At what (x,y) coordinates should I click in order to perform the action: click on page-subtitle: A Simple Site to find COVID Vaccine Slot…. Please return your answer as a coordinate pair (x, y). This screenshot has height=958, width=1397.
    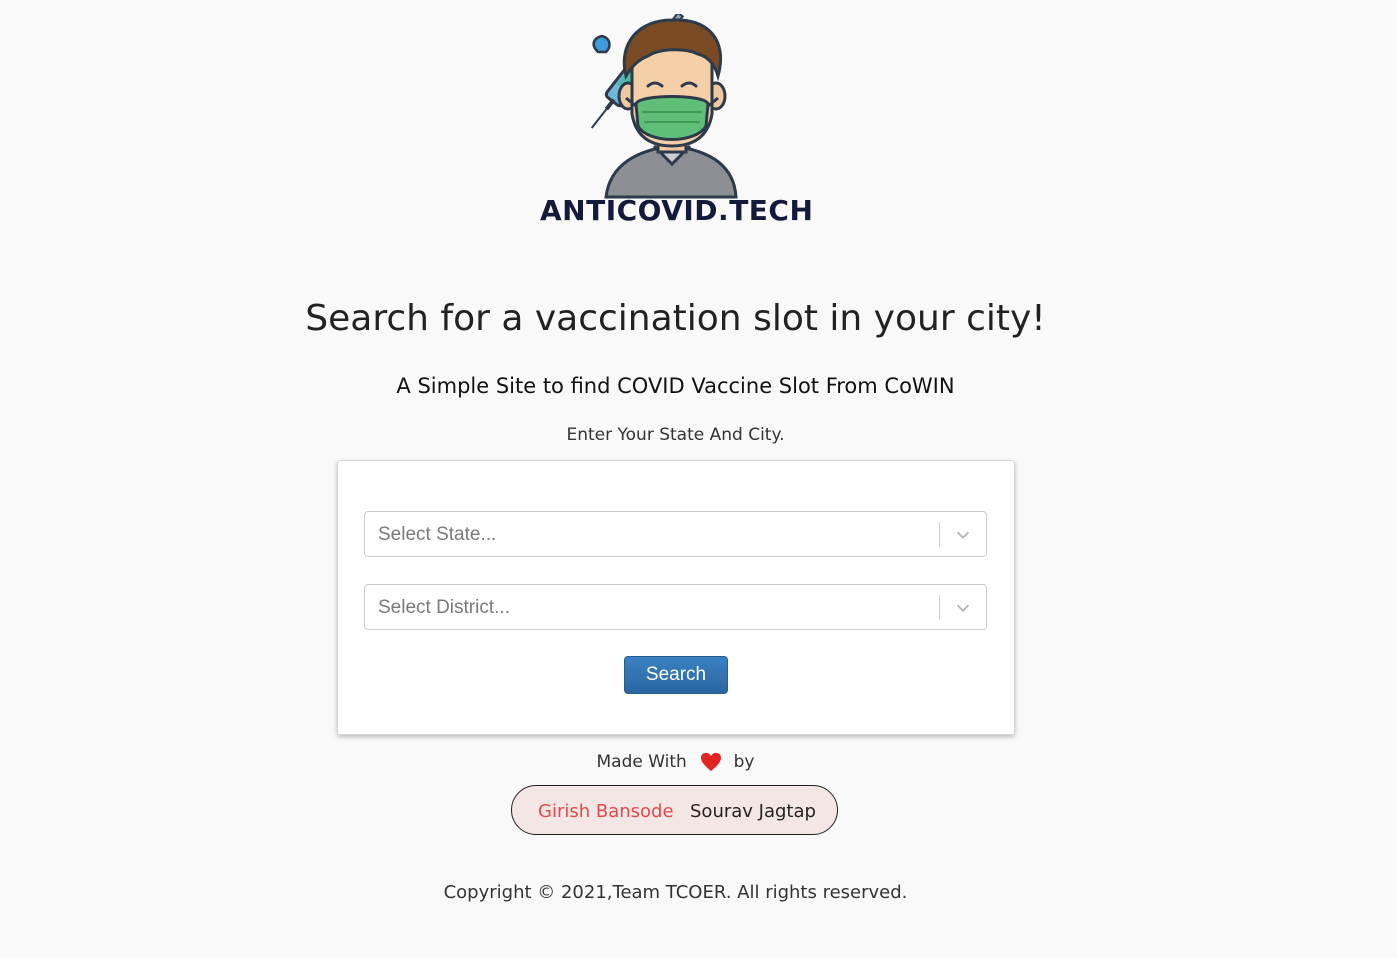
    Looking at the image, I should click on (675, 386).